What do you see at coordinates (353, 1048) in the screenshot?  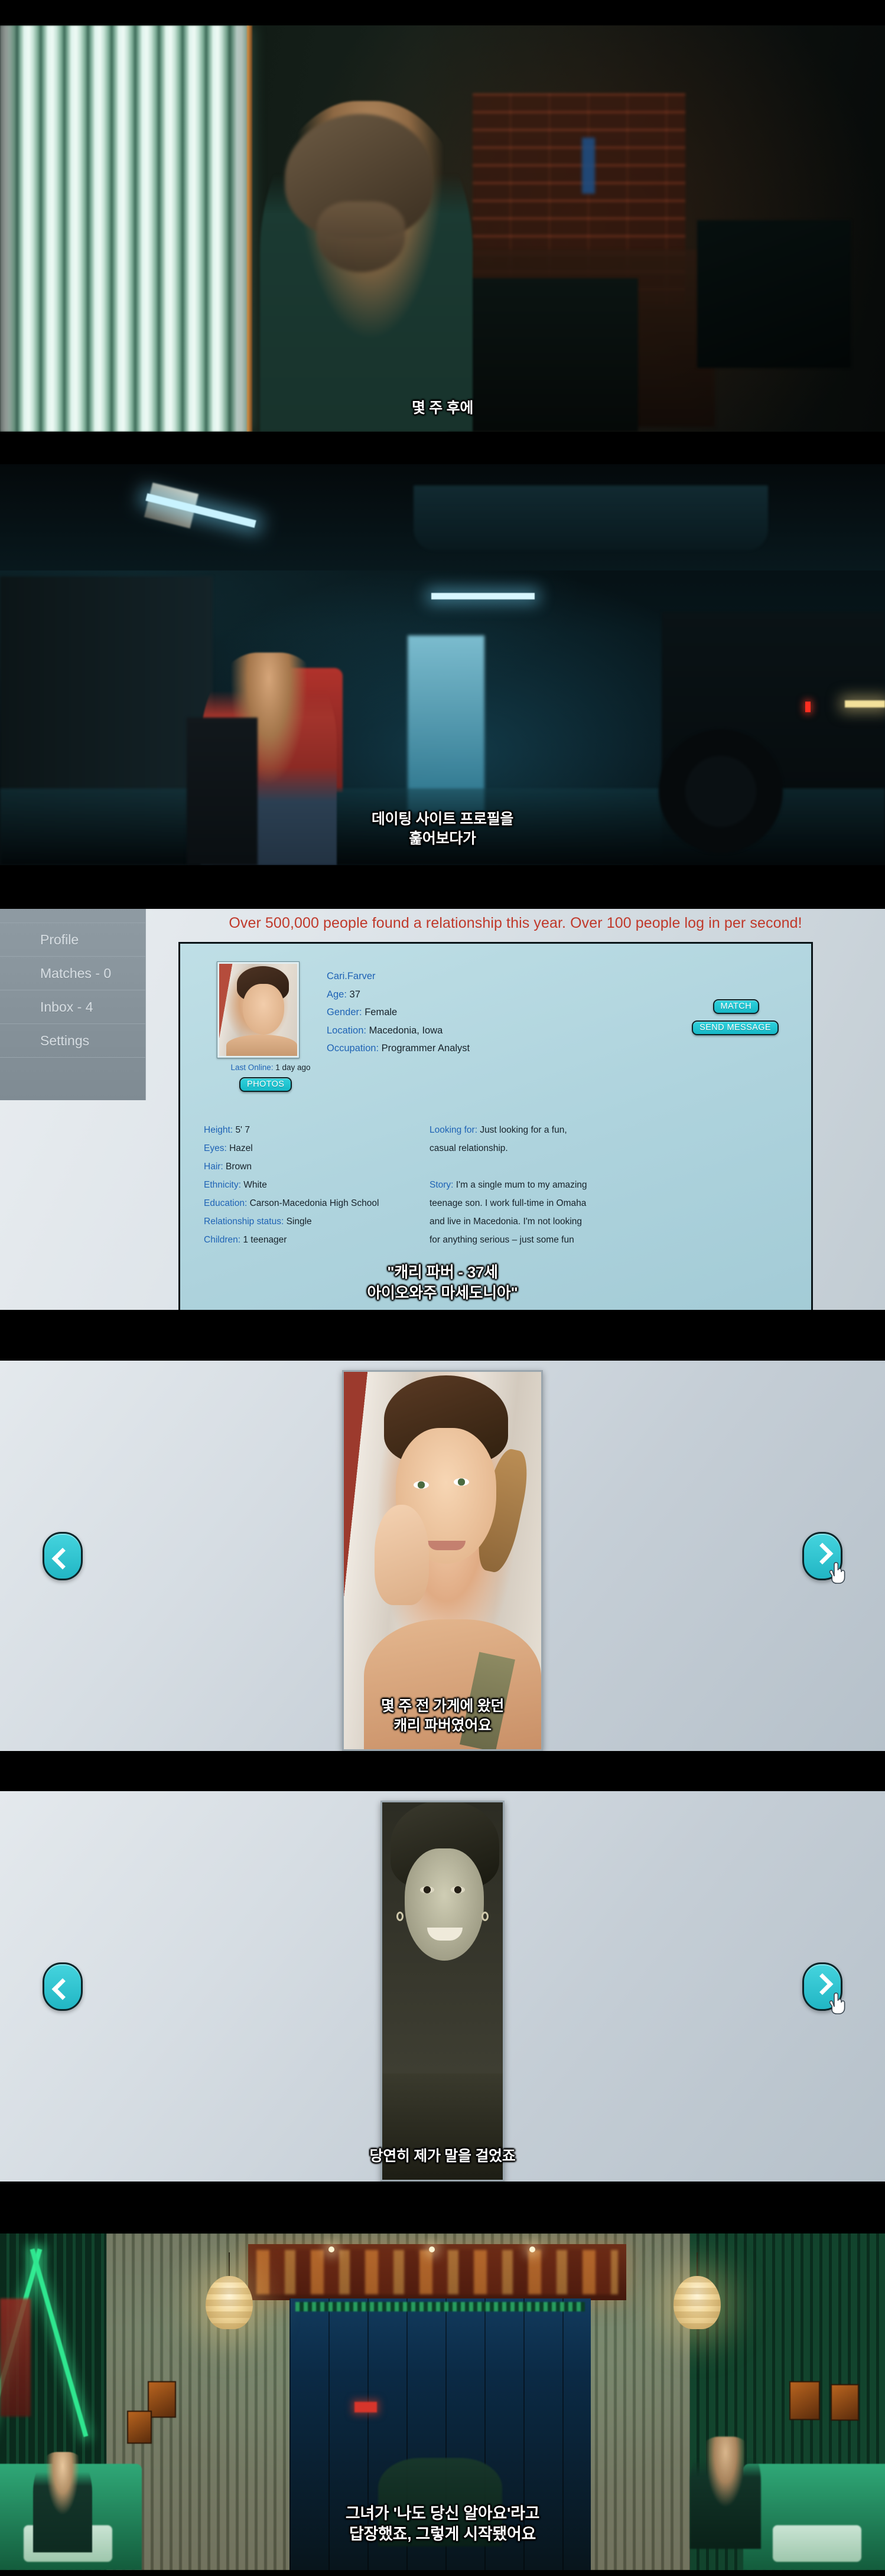 I see `field-occupation-label: Occupation:` at bounding box center [353, 1048].